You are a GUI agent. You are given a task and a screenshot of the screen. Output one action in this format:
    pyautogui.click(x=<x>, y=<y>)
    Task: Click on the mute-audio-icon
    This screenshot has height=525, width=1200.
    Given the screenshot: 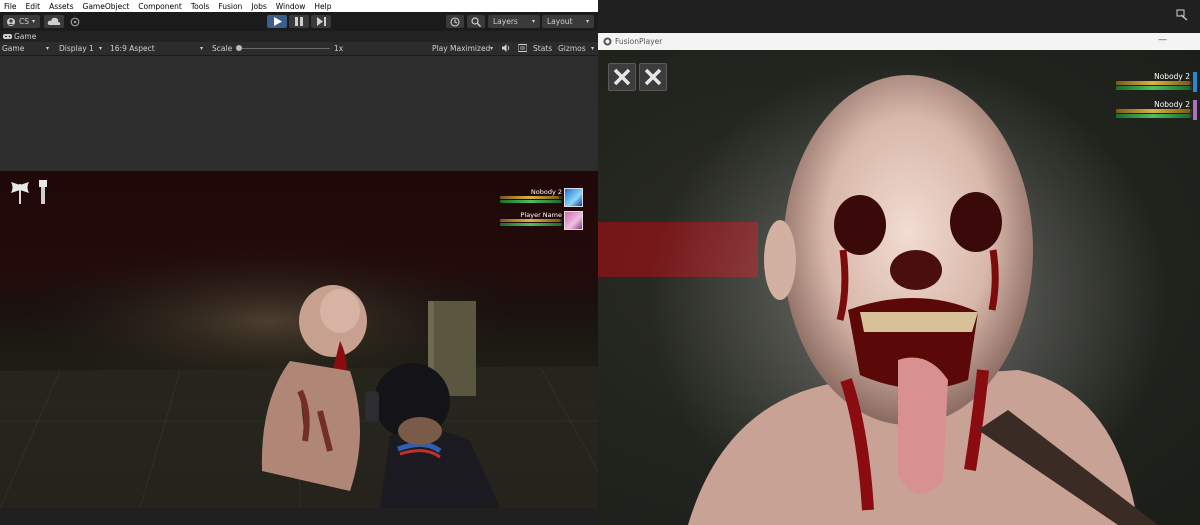 What is the action you would take?
    pyautogui.click(x=506, y=48)
    